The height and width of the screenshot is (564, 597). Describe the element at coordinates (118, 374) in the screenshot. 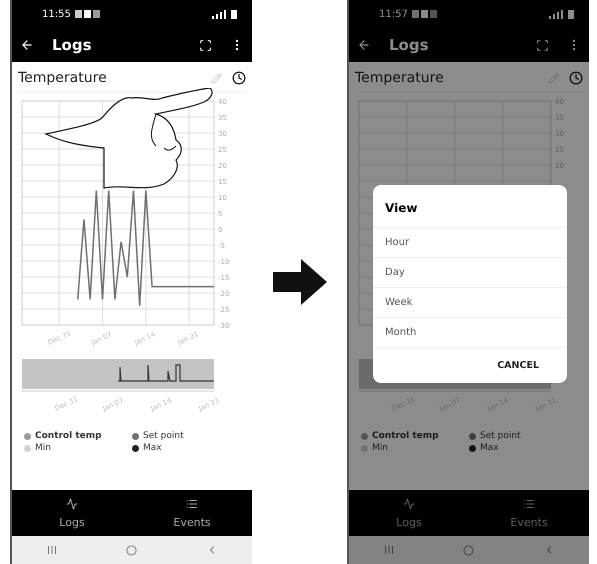

I see `range-selector` at that location.